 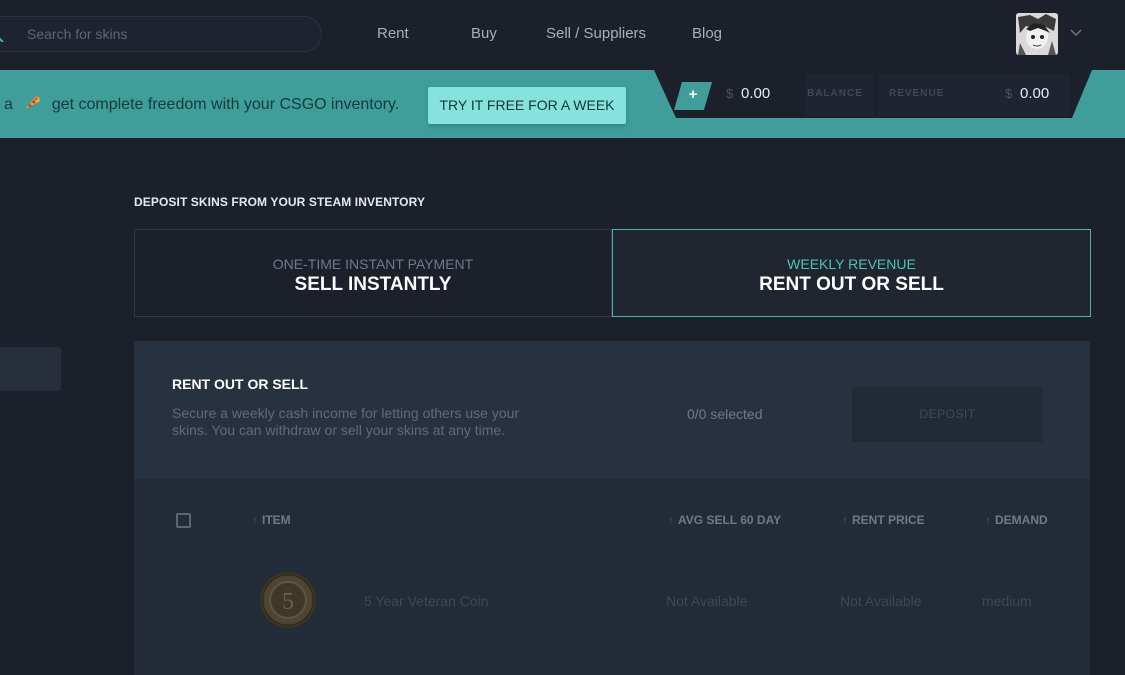 What do you see at coordinates (240, 384) in the screenshot?
I see `panel-title: RENT OUT OR SELL` at bounding box center [240, 384].